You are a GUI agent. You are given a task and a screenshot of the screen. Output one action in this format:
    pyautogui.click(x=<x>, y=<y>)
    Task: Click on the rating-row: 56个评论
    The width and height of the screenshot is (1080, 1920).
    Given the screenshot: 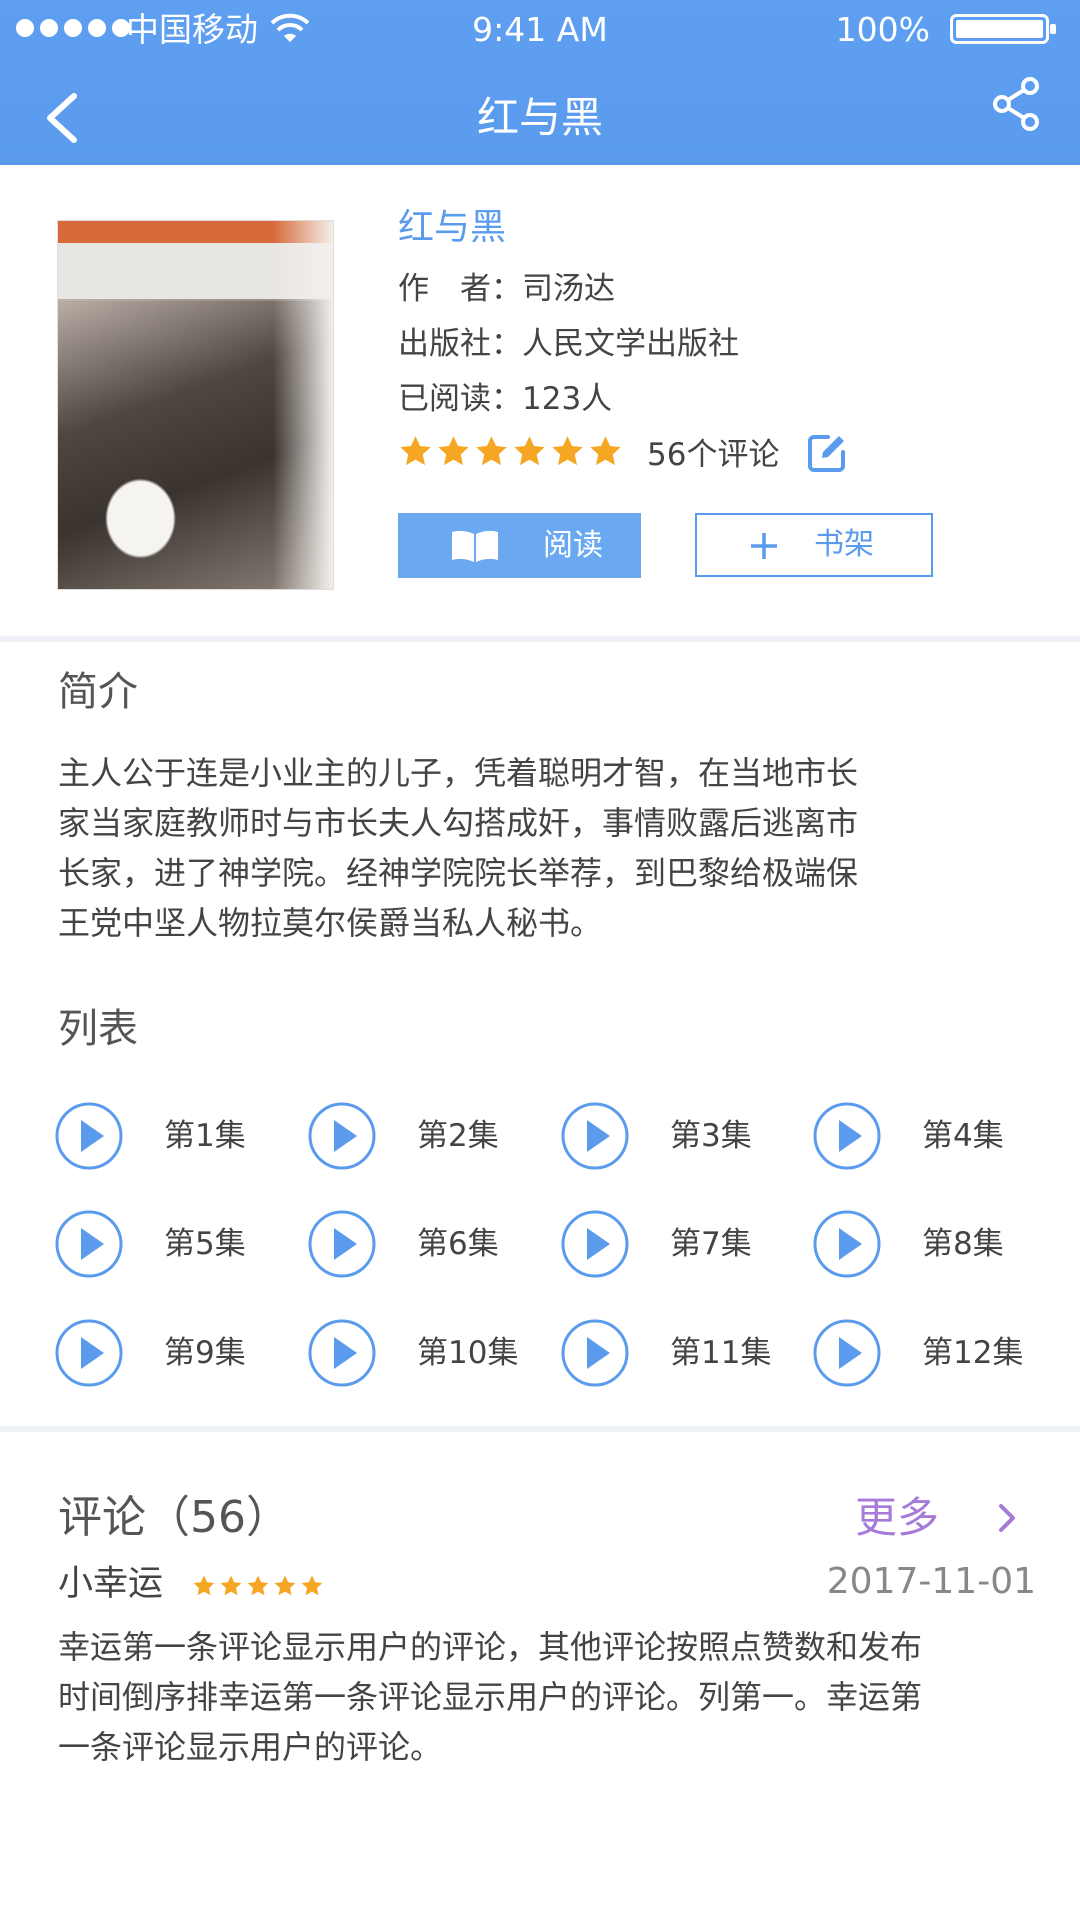 What is the action you would take?
    pyautogui.click(x=588, y=451)
    